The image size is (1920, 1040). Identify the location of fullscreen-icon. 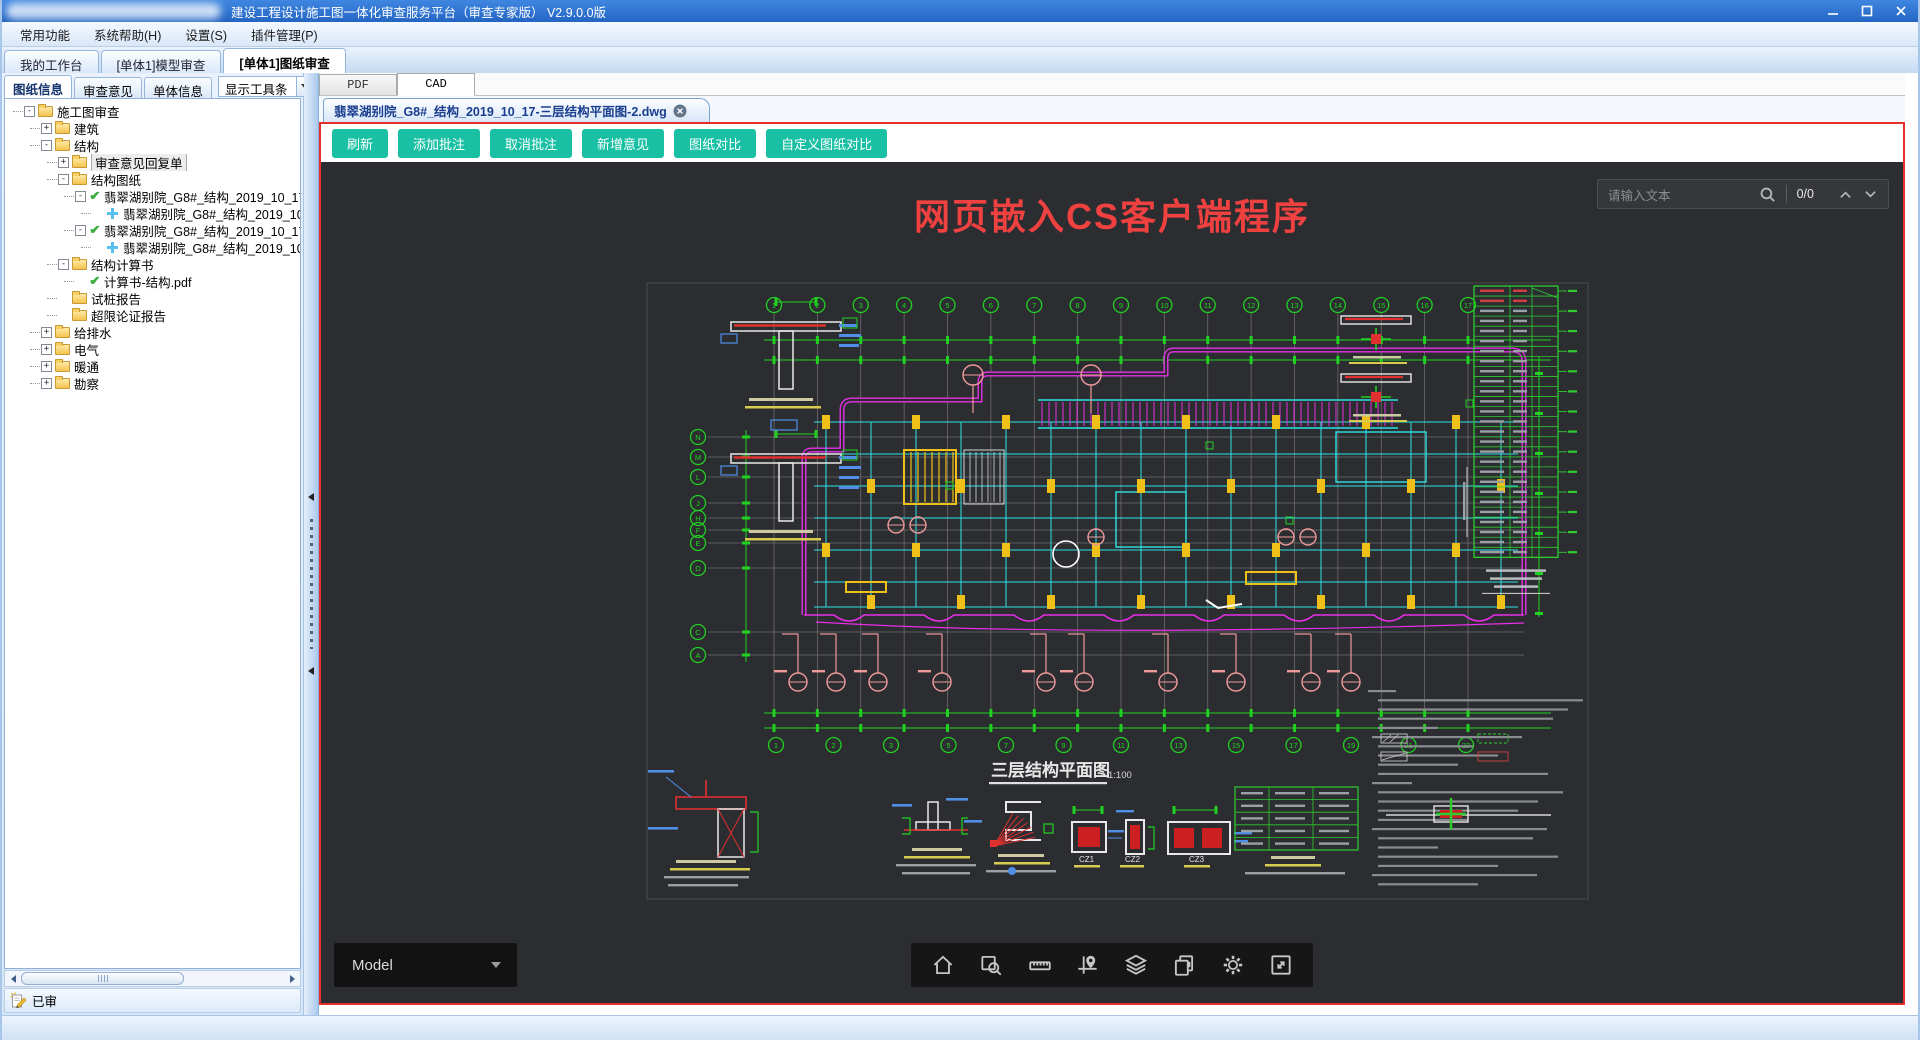
(1281, 965).